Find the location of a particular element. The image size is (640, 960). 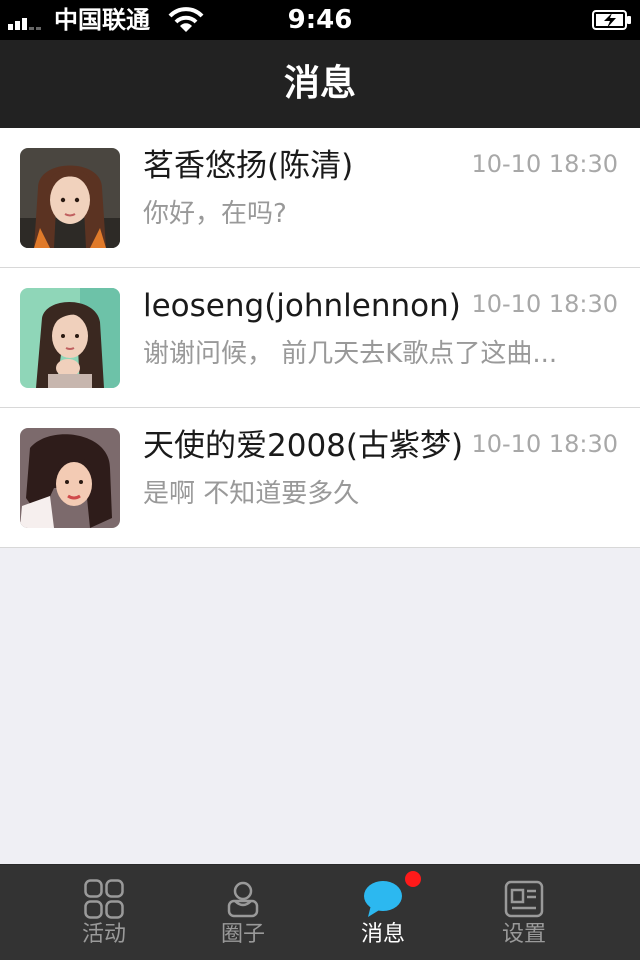

tab-label: 圈子 is located at coordinates (242, 934).